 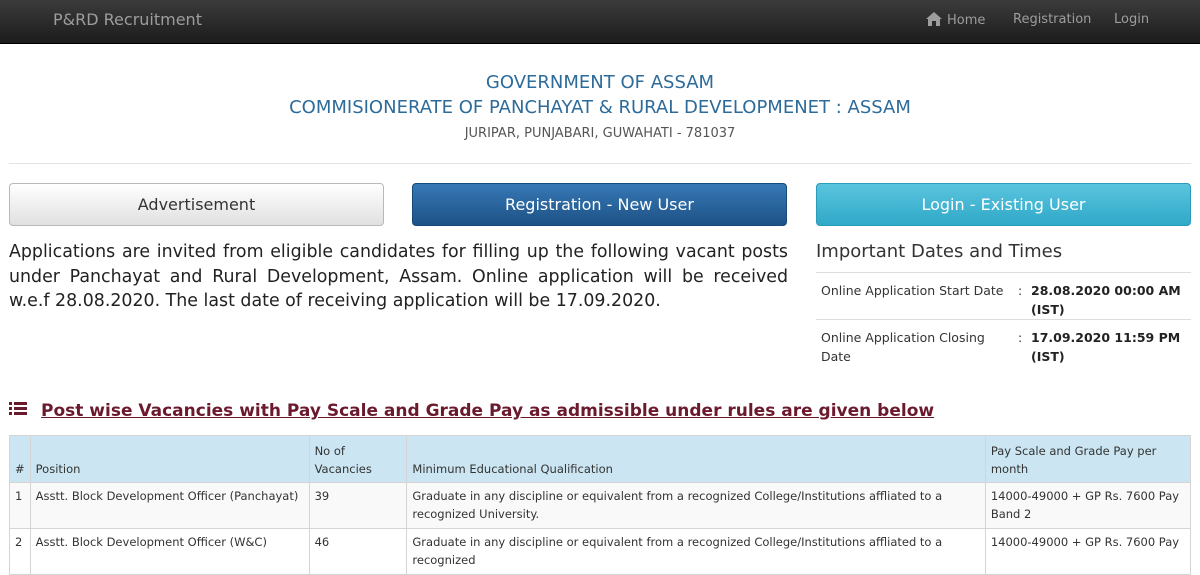 I want to click on table-header-cell: #, so click(x=20, y=459).